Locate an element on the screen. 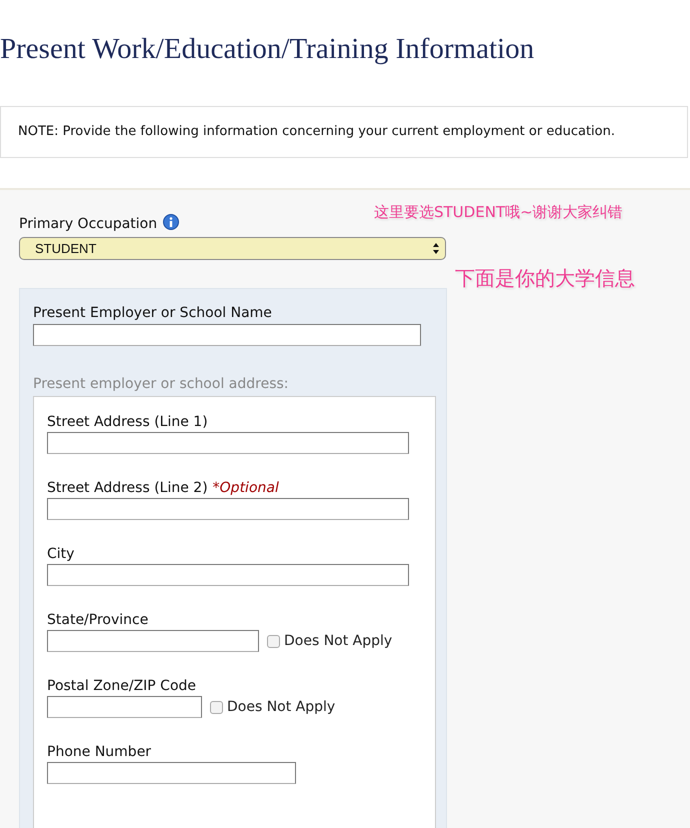  occupation-select: STUDENT is located at coordinates (232, 248).